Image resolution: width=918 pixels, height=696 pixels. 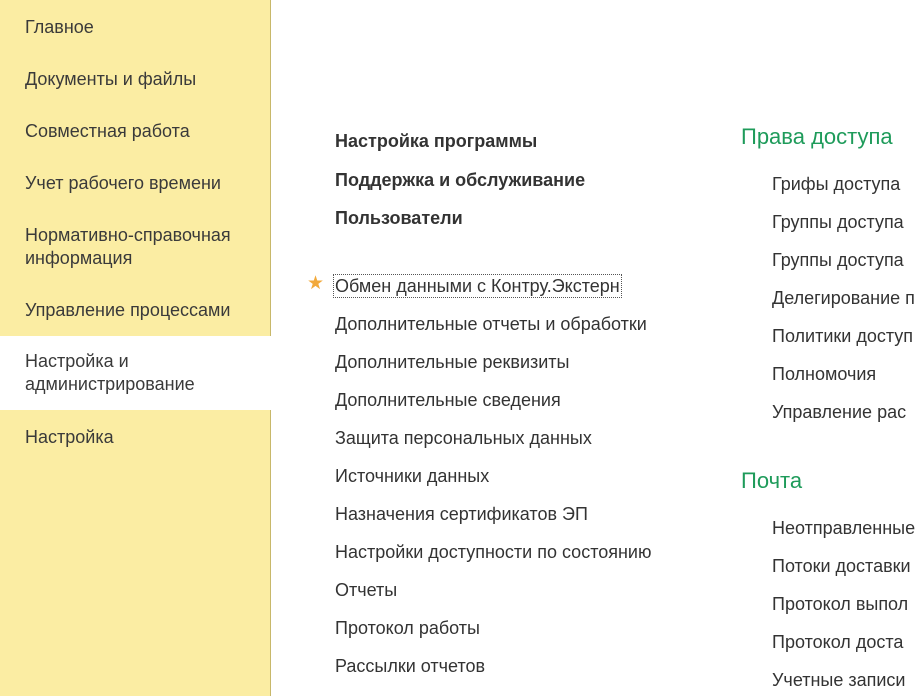 I want to click on section-title-mail: Почта, so click(x=772, y=480).